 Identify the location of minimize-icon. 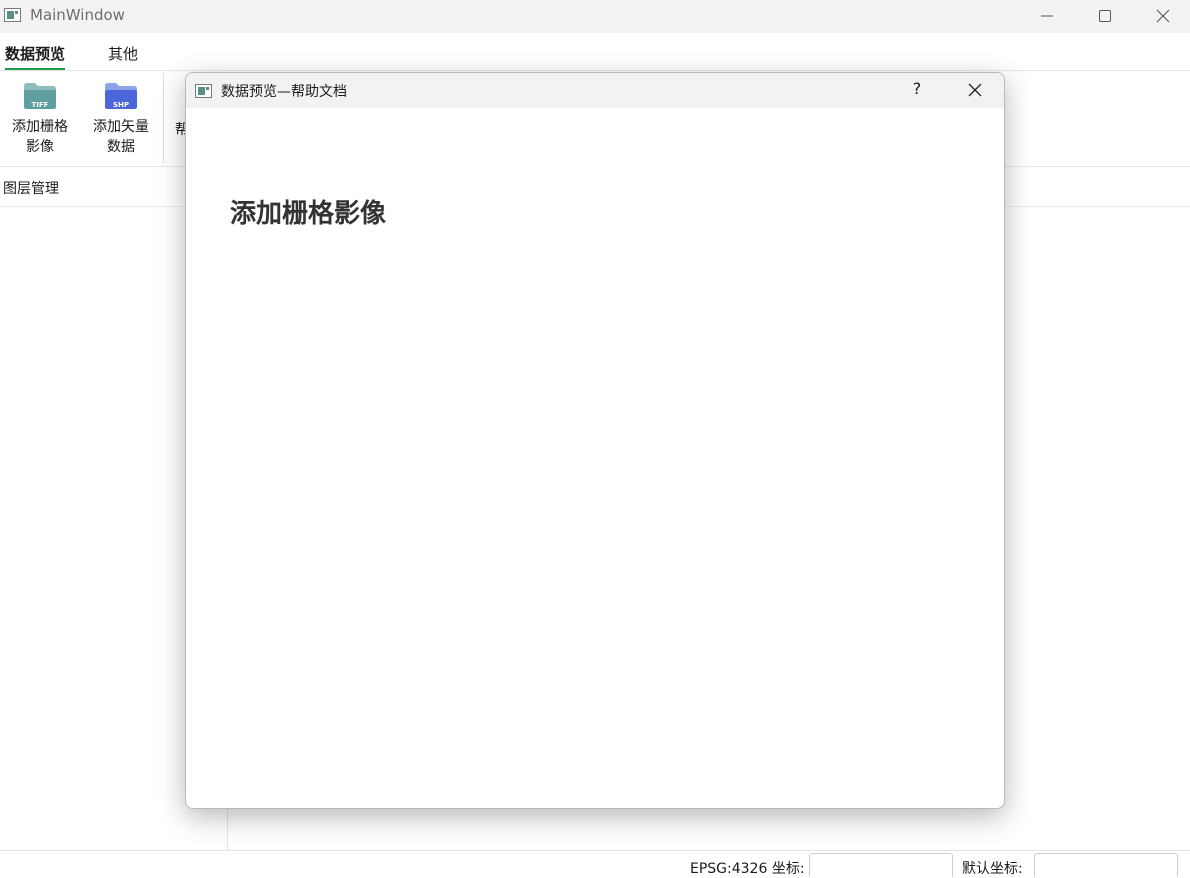
(1047, 16).